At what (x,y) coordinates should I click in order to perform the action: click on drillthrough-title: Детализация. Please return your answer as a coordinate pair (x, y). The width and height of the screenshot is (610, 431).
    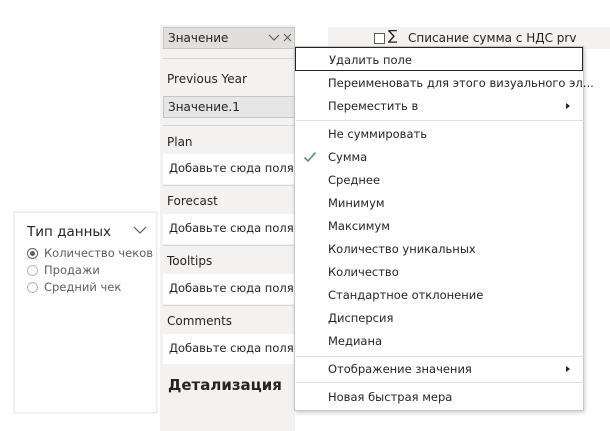
    Looking at the image, I should click on (225, 385).